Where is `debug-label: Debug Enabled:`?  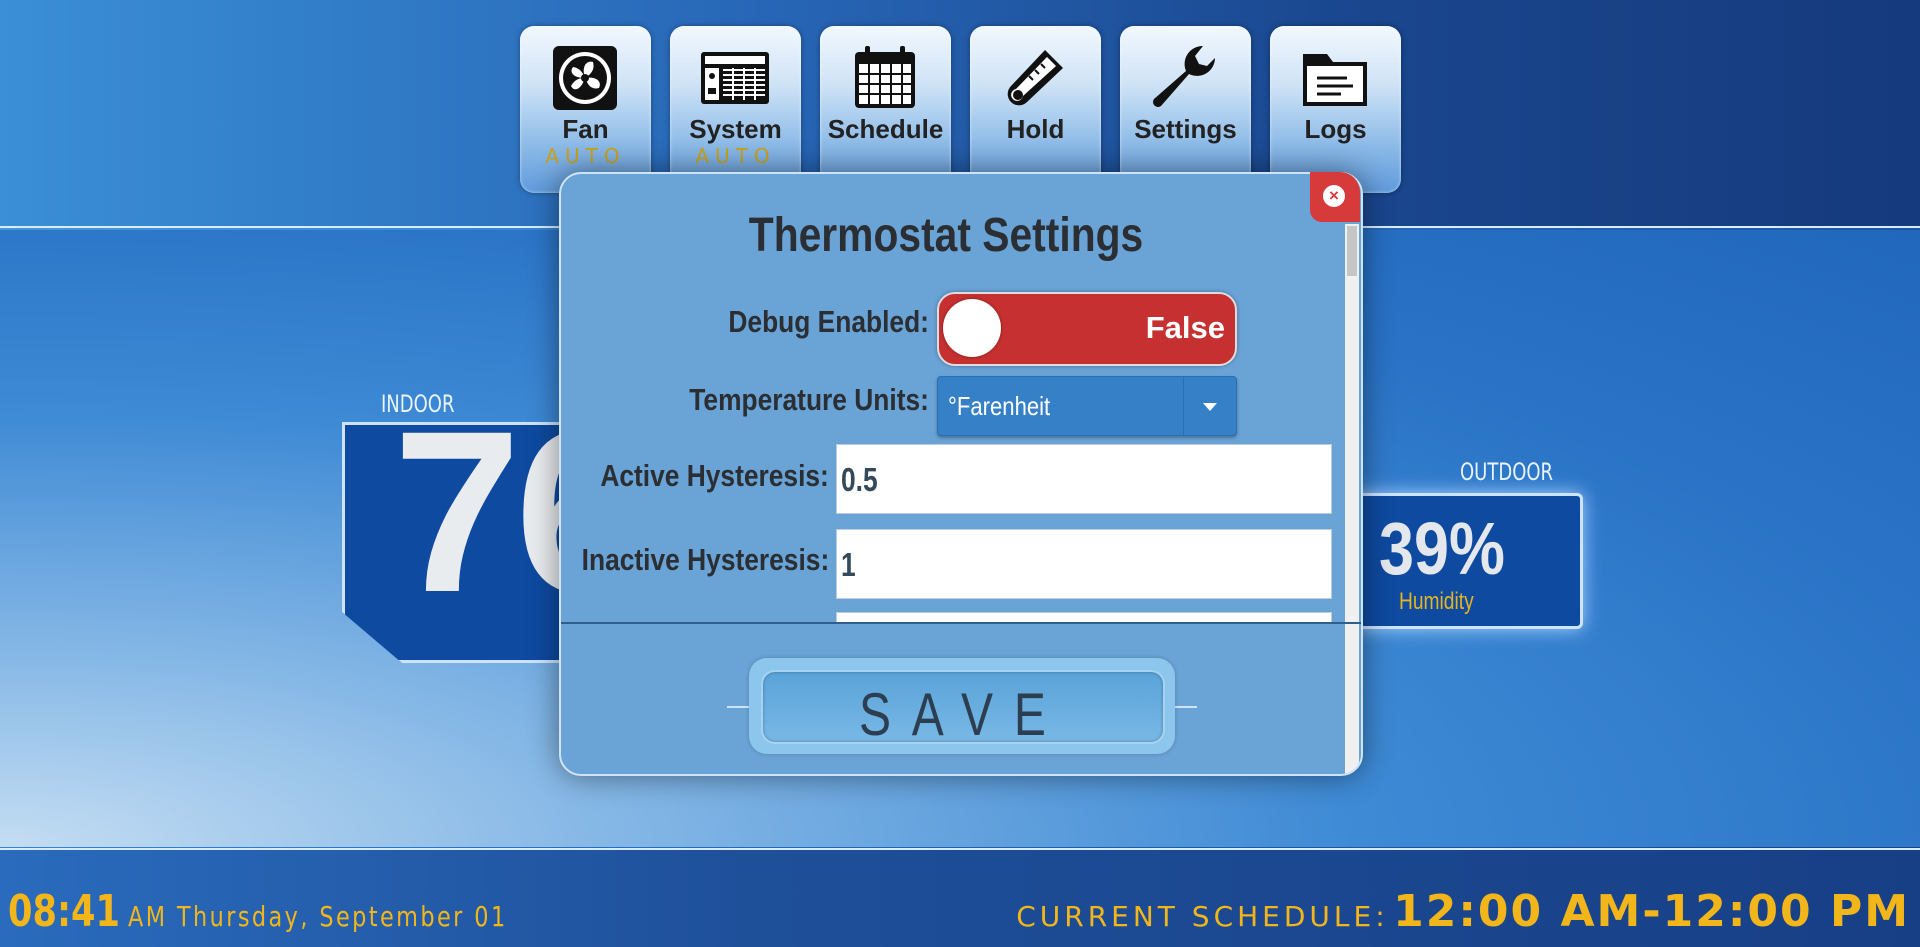
debug-label: Debug Enabled: is located at coordinates (828, 321).